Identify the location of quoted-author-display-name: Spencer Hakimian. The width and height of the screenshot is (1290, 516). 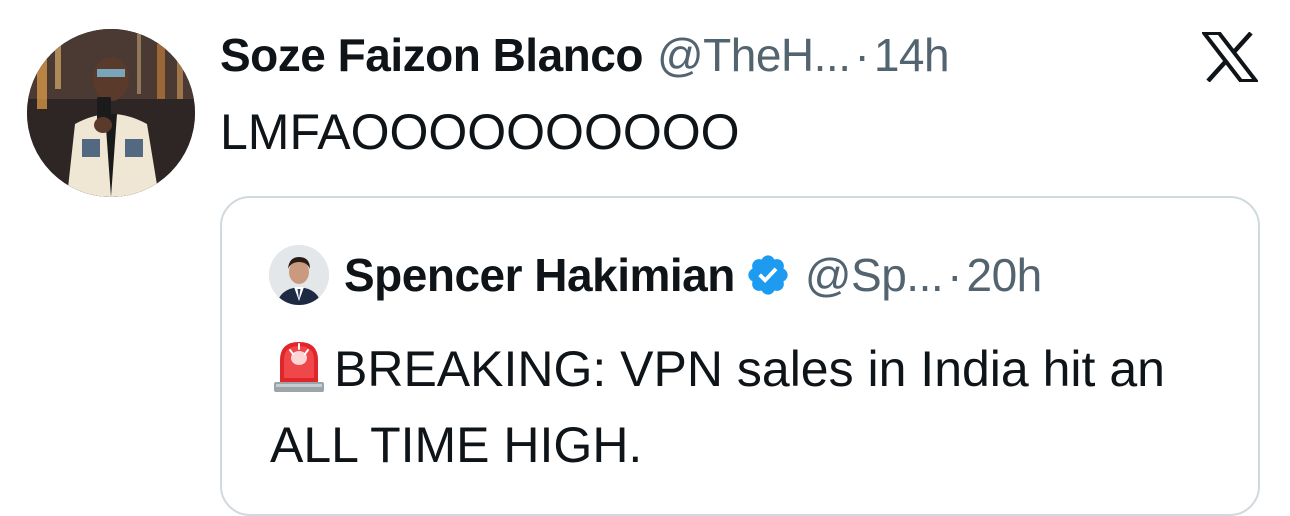
(539, 275).